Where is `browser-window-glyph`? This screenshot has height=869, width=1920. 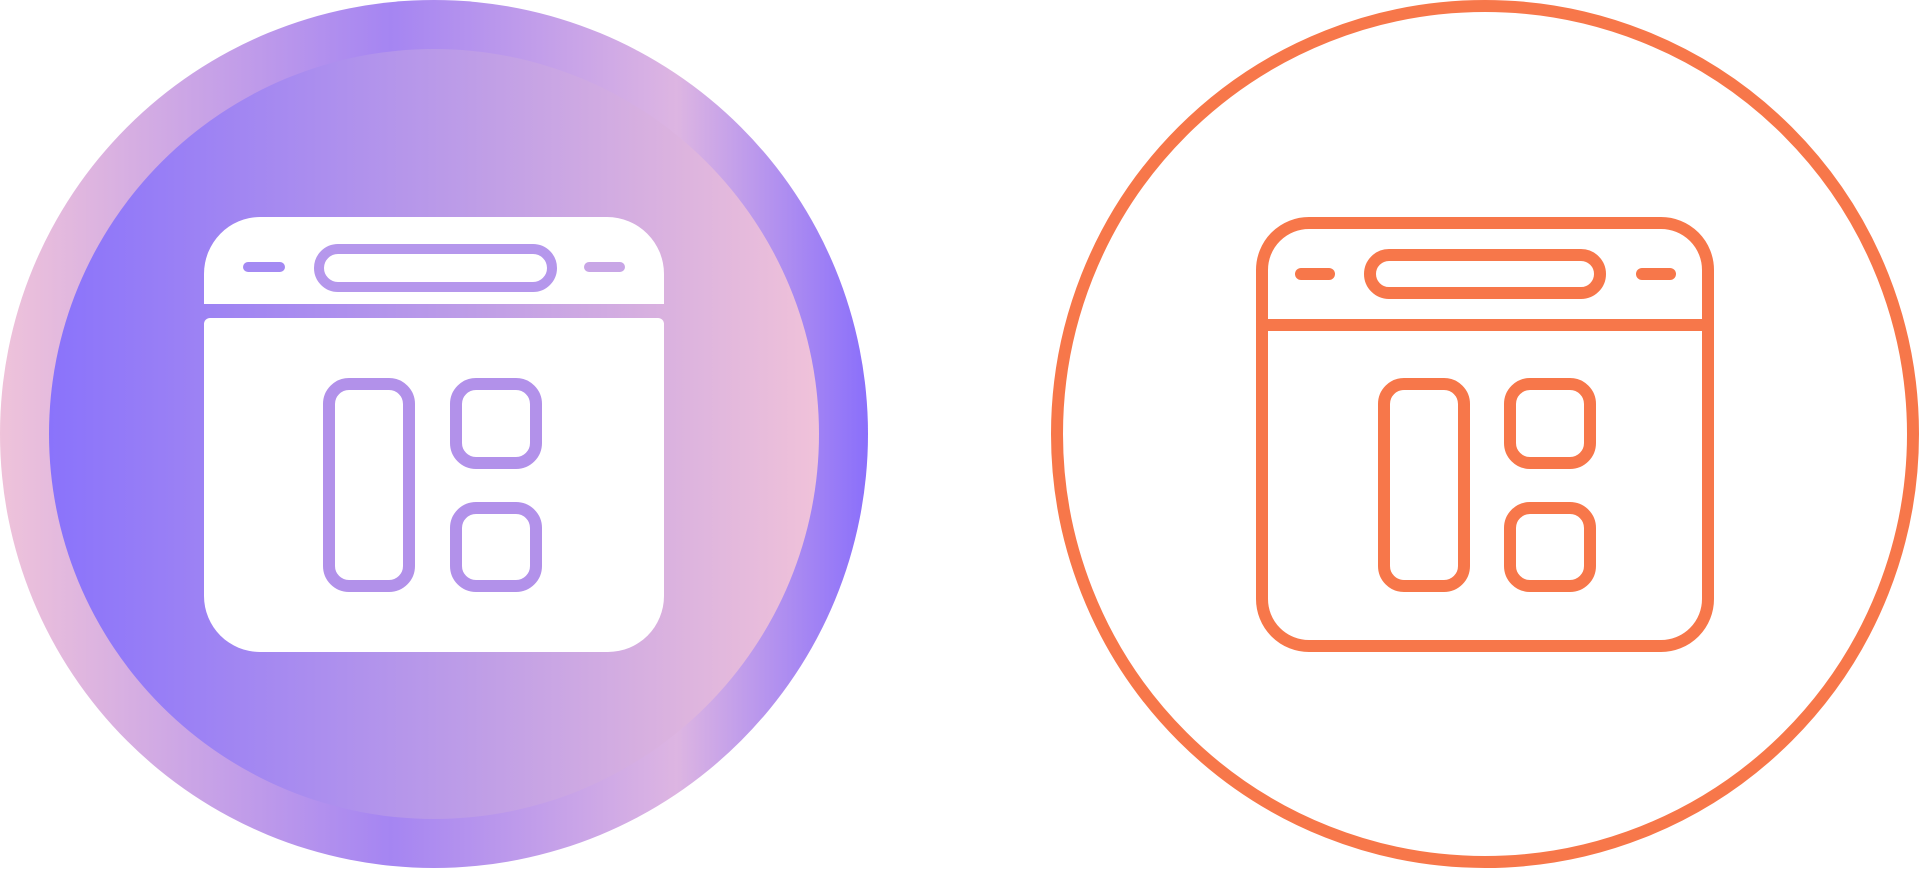 browser-window-glyph is located at coordinates (434, 434).